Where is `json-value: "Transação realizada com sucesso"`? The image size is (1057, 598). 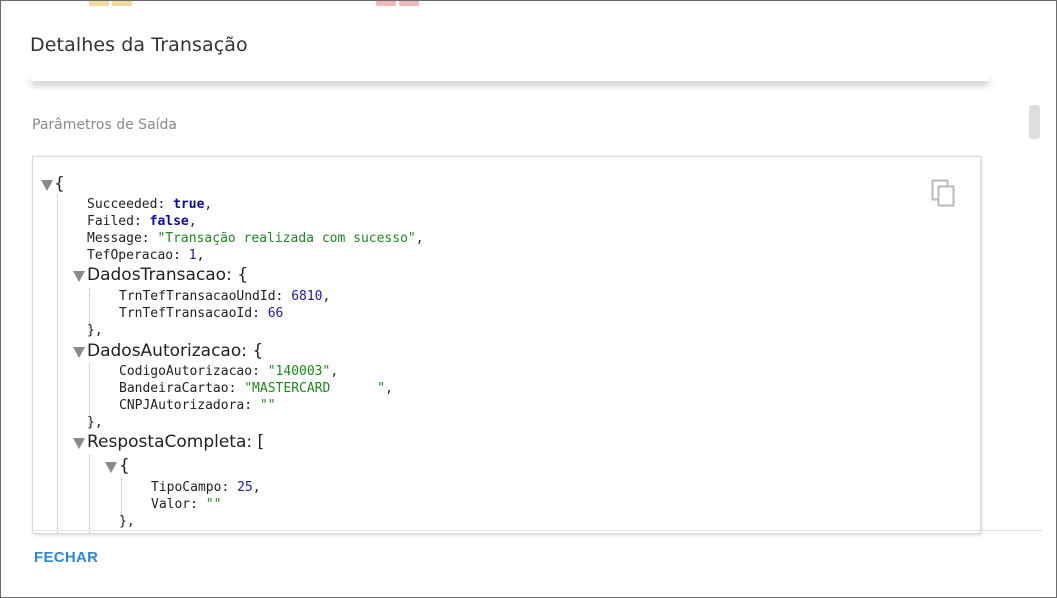 json-value: "Transação realizada com sucesso" is located at coordinates (286, 238).